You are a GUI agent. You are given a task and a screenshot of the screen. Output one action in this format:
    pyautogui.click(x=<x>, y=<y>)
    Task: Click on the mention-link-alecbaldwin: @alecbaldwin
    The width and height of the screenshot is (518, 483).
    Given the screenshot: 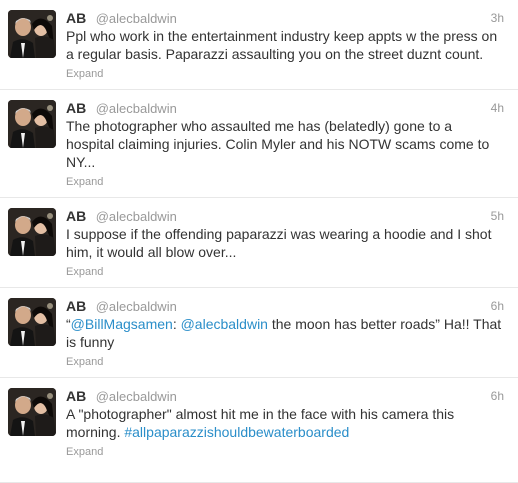 What is the action you would take?
    pyautogui.click(x=224, y=324)
    